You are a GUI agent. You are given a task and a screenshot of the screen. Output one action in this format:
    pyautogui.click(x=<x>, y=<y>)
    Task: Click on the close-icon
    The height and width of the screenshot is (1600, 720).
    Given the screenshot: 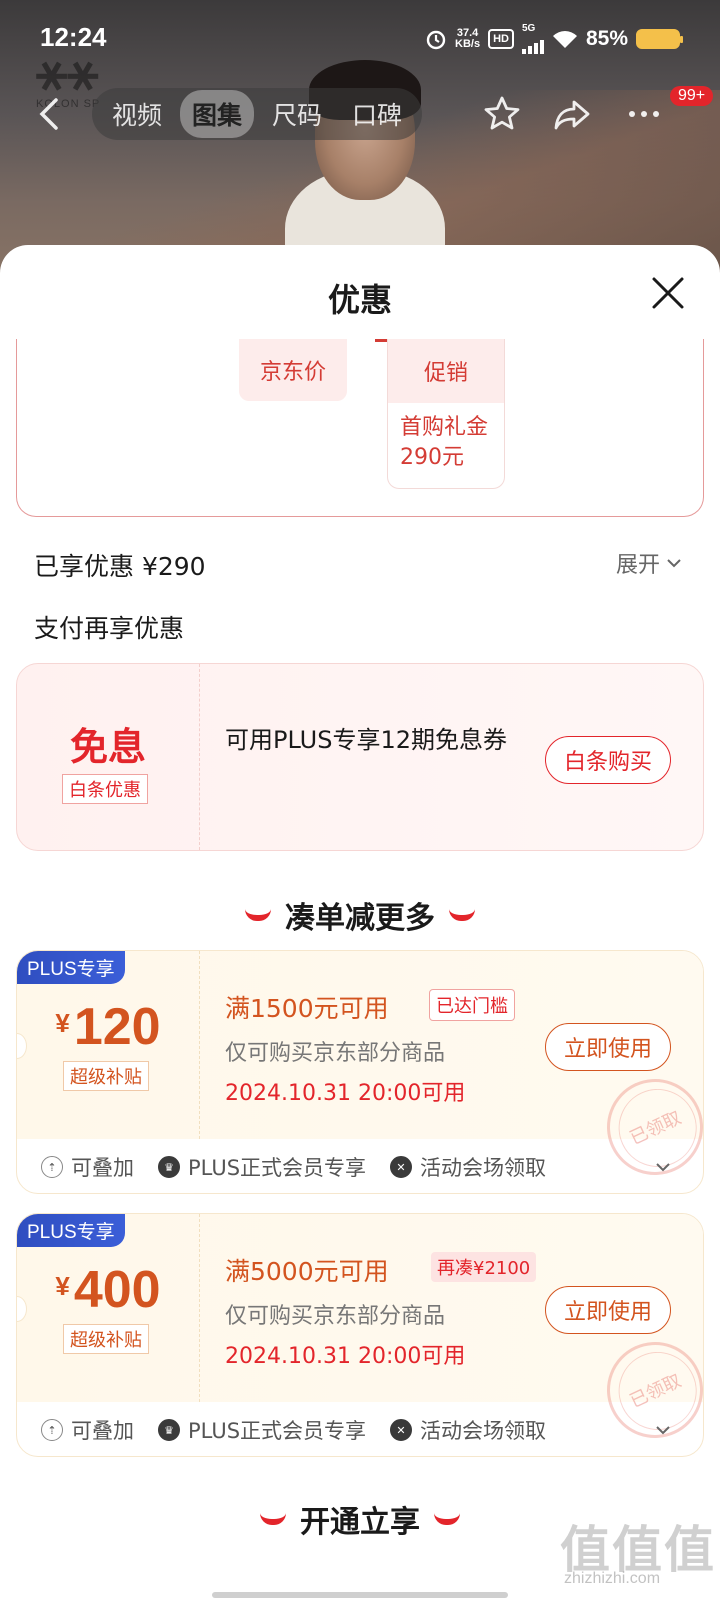 What is the action you would take?
    pyautogui.click(x=668, y=293)
    